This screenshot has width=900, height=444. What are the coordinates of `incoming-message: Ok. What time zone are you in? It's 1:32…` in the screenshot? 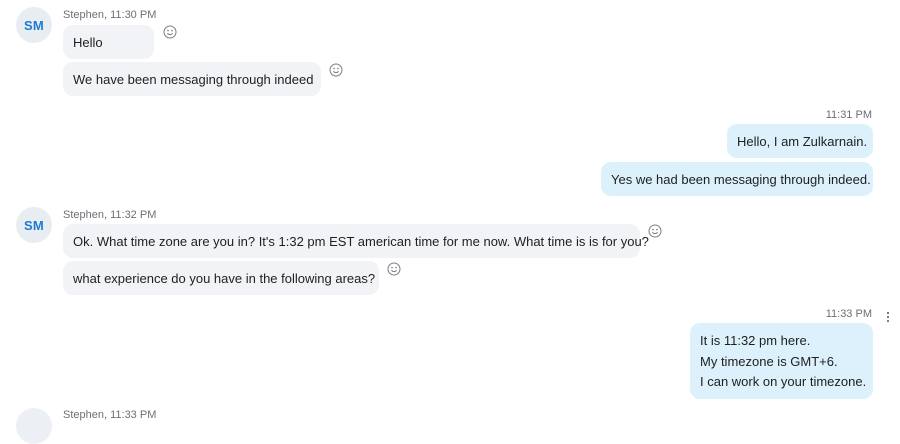 It's located at (356, 241).